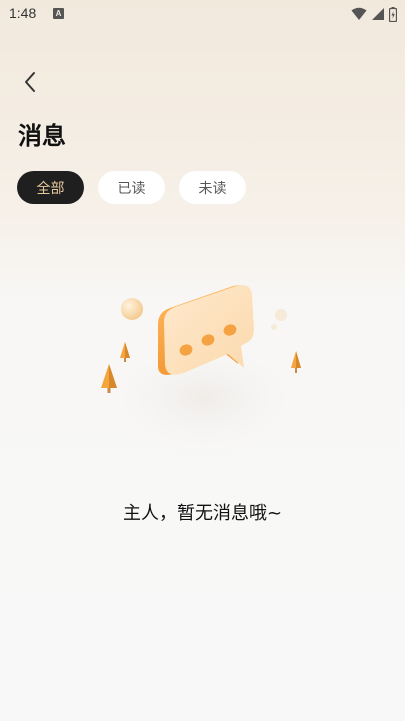  What do you see at coordinates (202, 14) in the screenshot?
I see `status-bar: 1:48 A` at bounding box center [202, 14].